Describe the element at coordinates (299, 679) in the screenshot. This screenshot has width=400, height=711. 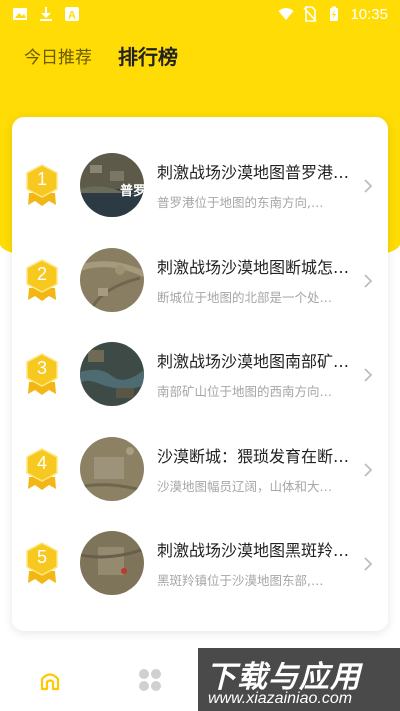
I see `watermark: 下载与应用 www.xiazainiao.com` at that location.